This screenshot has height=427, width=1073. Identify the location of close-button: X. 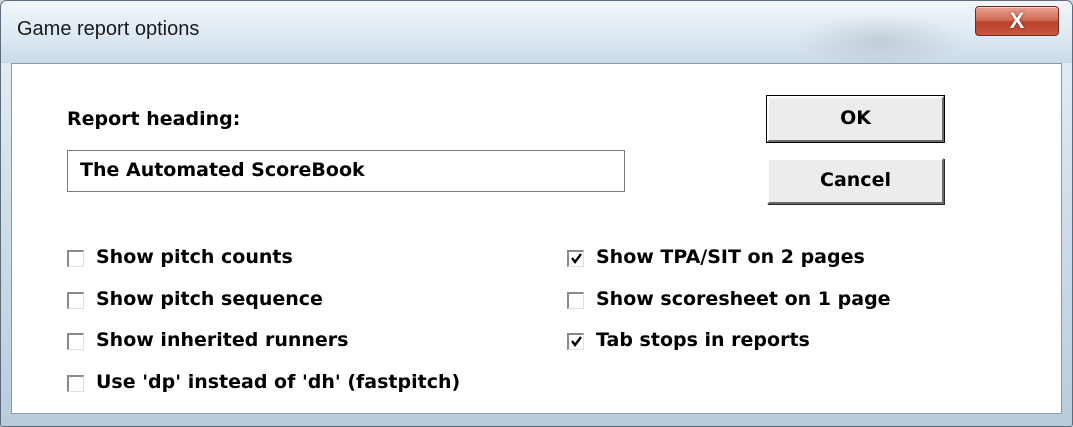
(1017, 21).